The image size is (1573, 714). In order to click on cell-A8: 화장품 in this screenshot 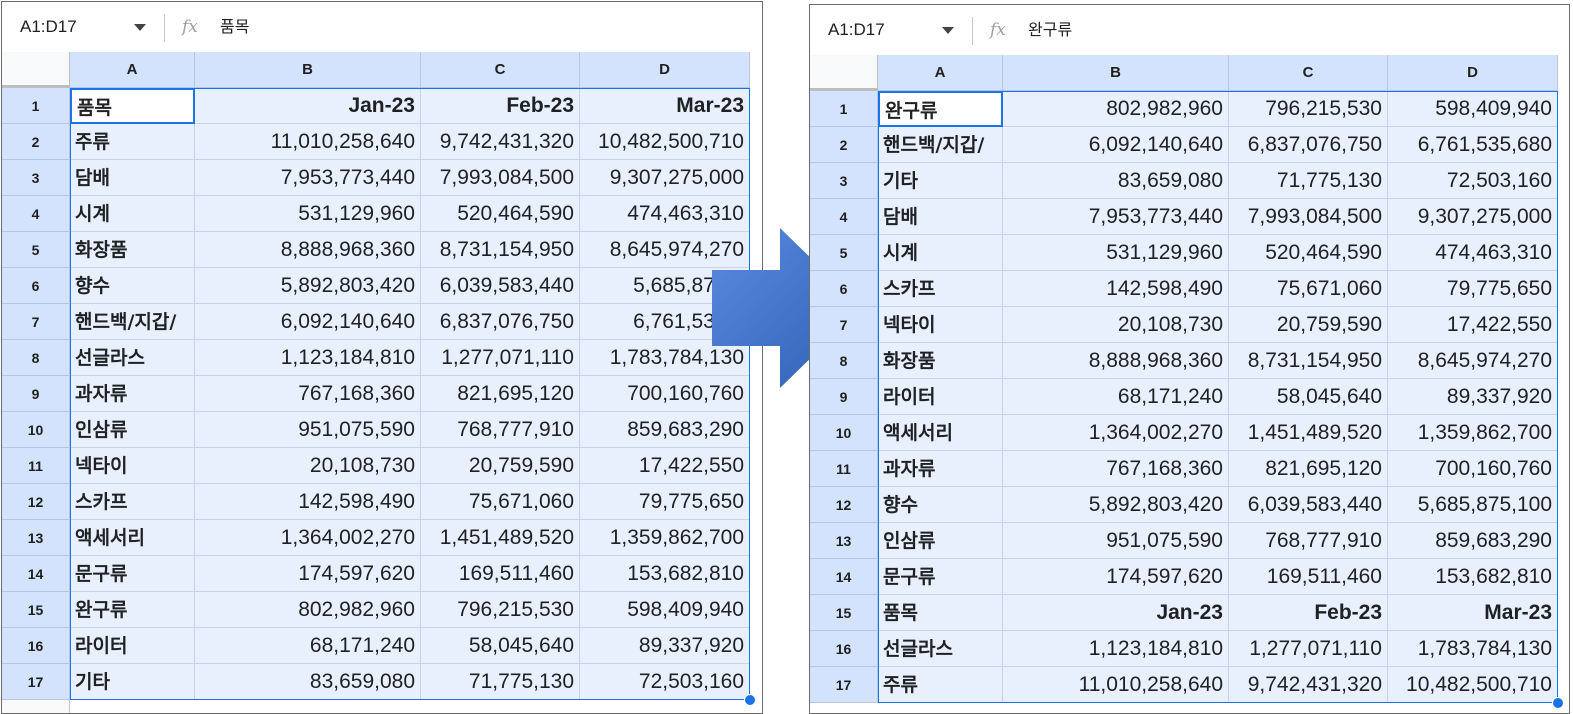, I will do `click(940, 361)`.